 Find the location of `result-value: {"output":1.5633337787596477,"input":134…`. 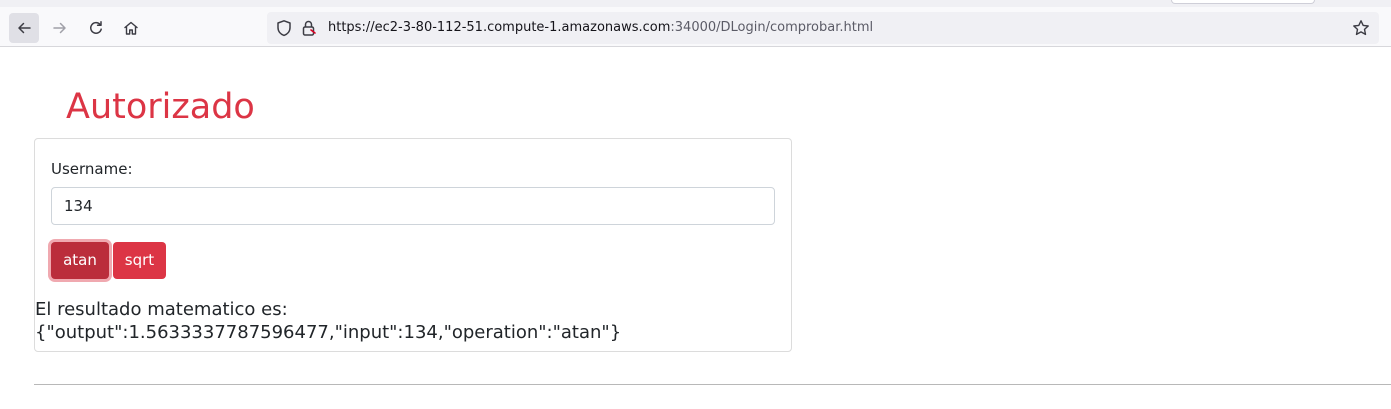

result-value: {"output":1.5633337787596477,"input":134… is located at coordinates (328, 332).